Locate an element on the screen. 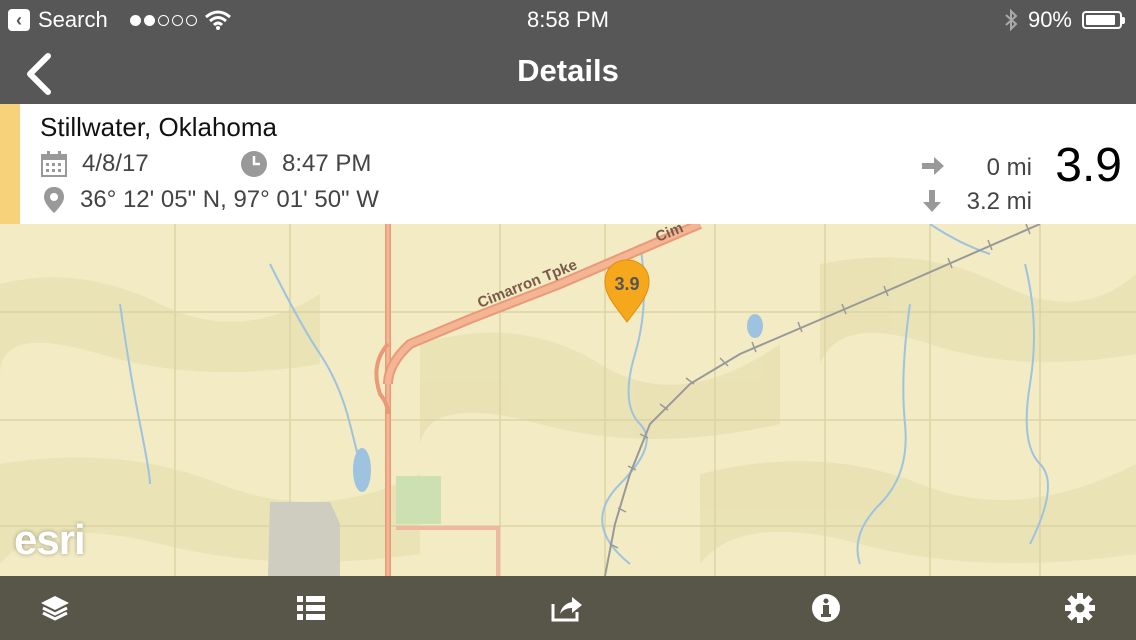 This screenshot has height=640, width=1136. marker-label: 3.9 is located at coordinates (626, 284).